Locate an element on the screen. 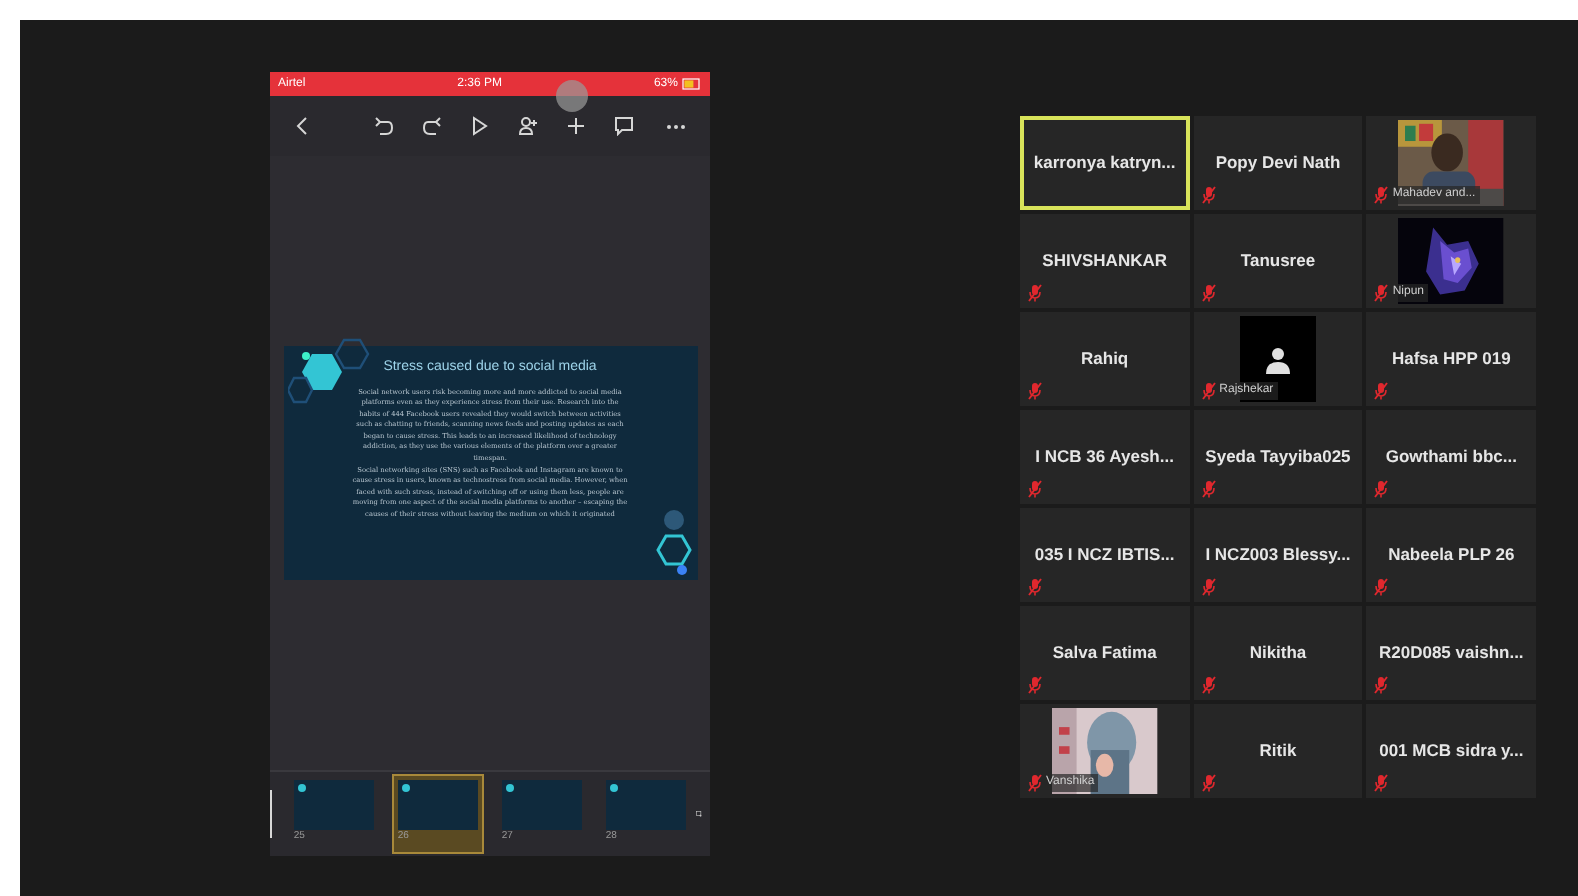  participant-name: Rahiq is located at coordinates (1105, 359).